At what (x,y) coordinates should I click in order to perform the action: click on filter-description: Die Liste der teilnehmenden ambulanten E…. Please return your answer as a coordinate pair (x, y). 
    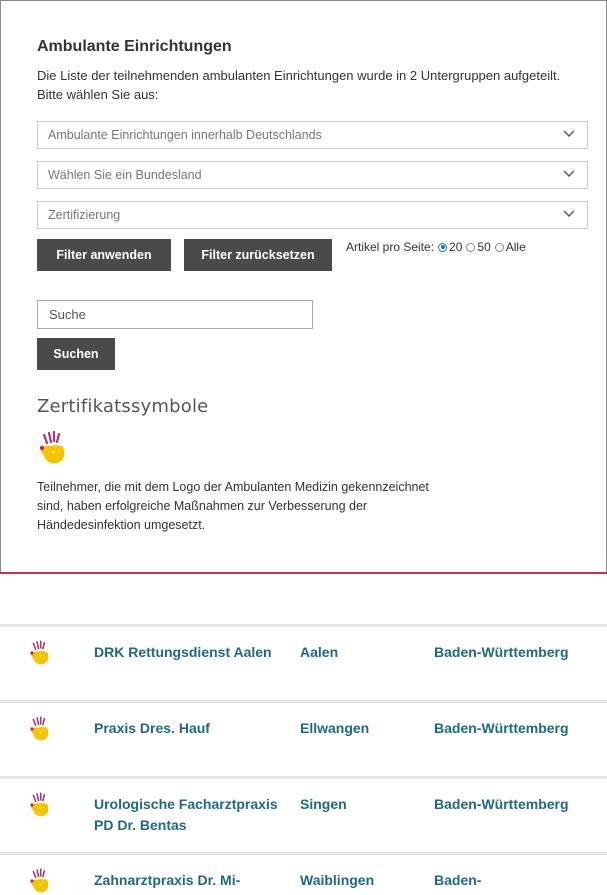
    Looking at the image, I should click on (299, 85).